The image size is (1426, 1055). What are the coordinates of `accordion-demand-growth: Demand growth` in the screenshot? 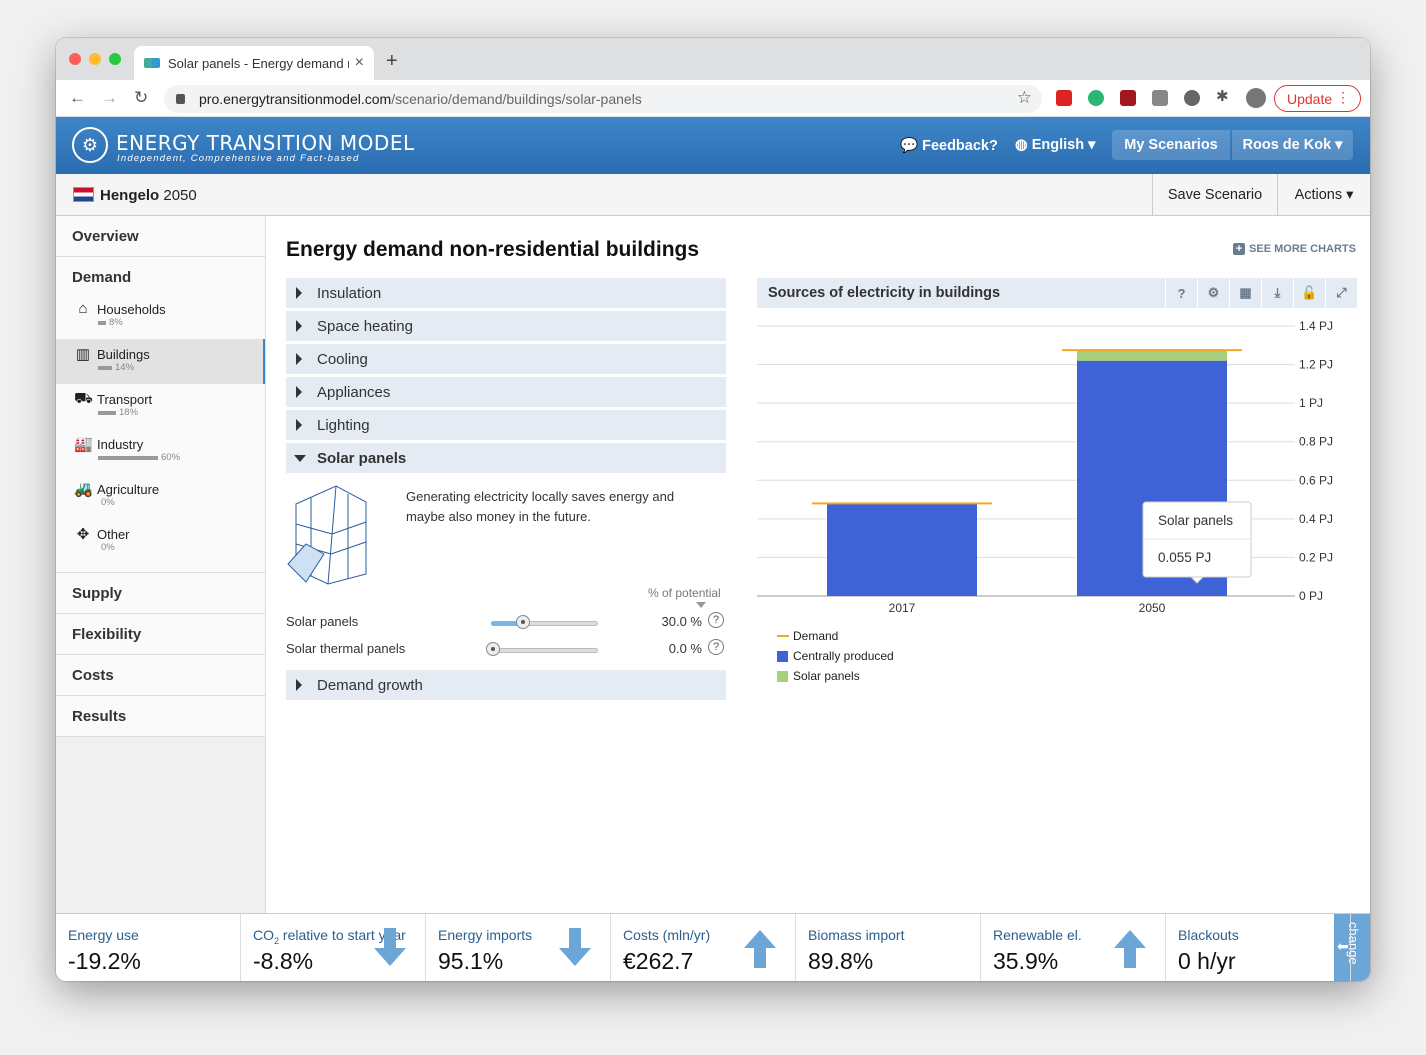 It's located at (506, 685).